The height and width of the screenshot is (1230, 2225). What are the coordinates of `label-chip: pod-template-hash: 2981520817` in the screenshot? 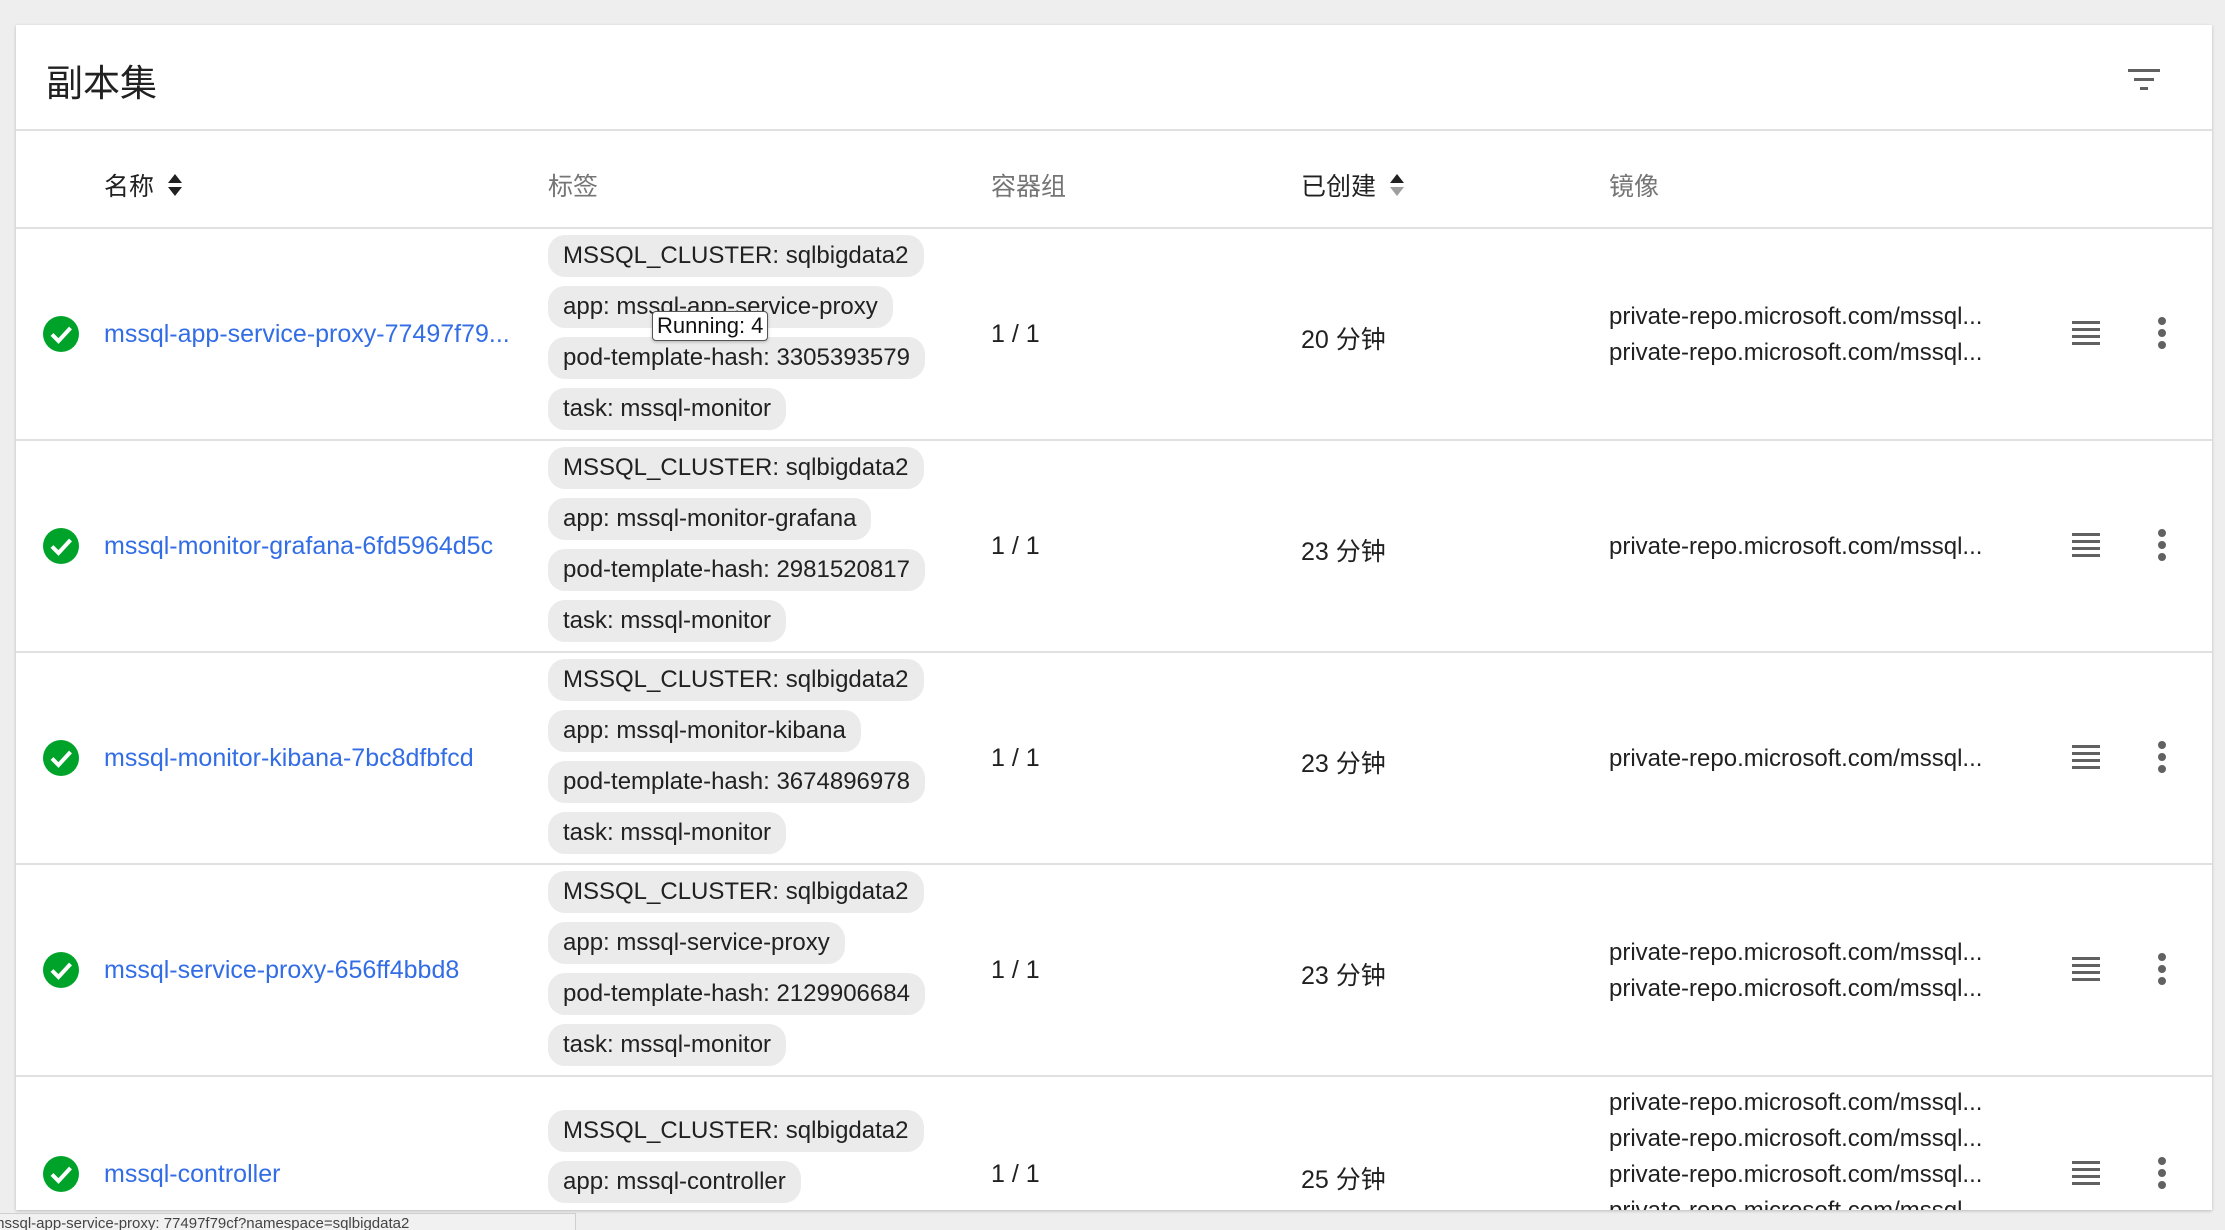 It's located at (736, 570).